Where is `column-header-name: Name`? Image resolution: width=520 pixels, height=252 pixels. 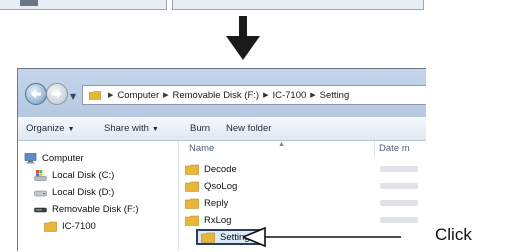 column-header-name: Name is located at coordinates (201, 148).